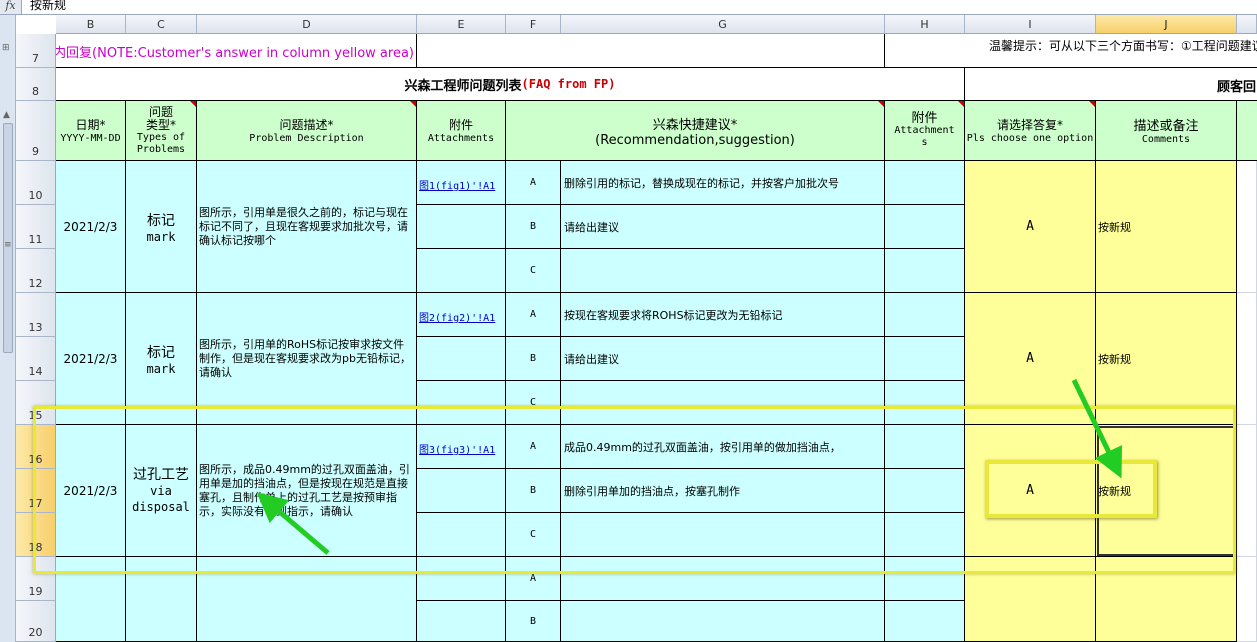 This screenshot has height=642, width=1257. I want to click on row-header-16: 16, so click(36, 447).